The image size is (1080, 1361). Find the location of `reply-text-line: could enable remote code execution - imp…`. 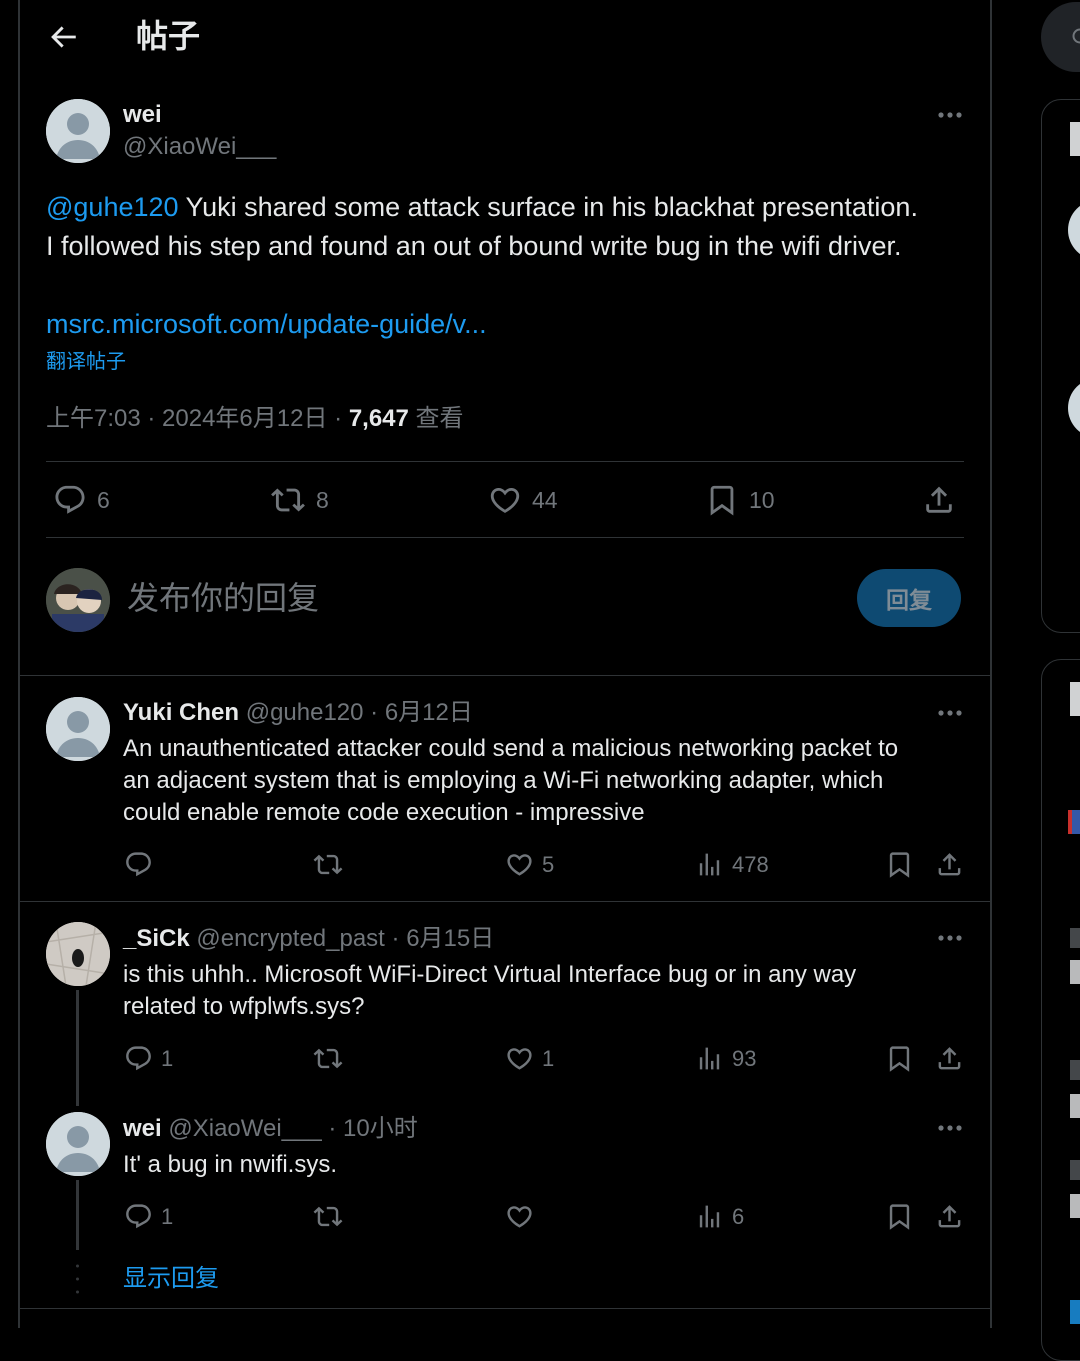

reply-text-line: could enable remote code execution - imp… is located at coordinates (510, 813).